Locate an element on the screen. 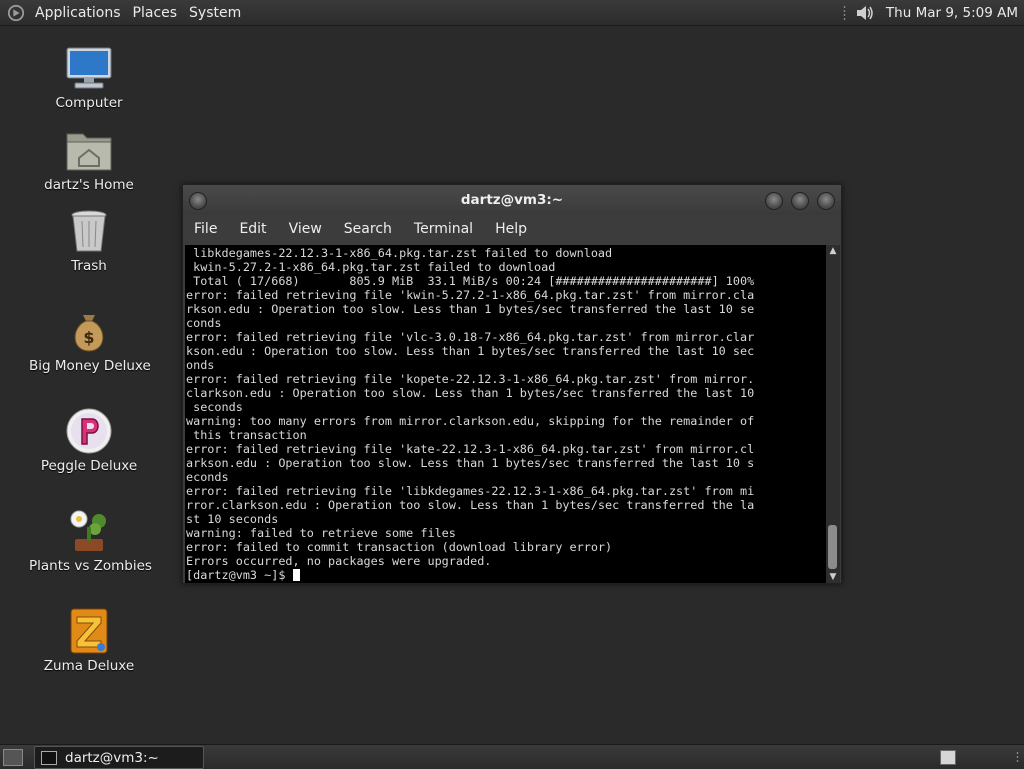 The height and width of the screenshot is (769, 1024). desktop-icon-label: Plants vs Zombies is located at coordinates (90, 566).